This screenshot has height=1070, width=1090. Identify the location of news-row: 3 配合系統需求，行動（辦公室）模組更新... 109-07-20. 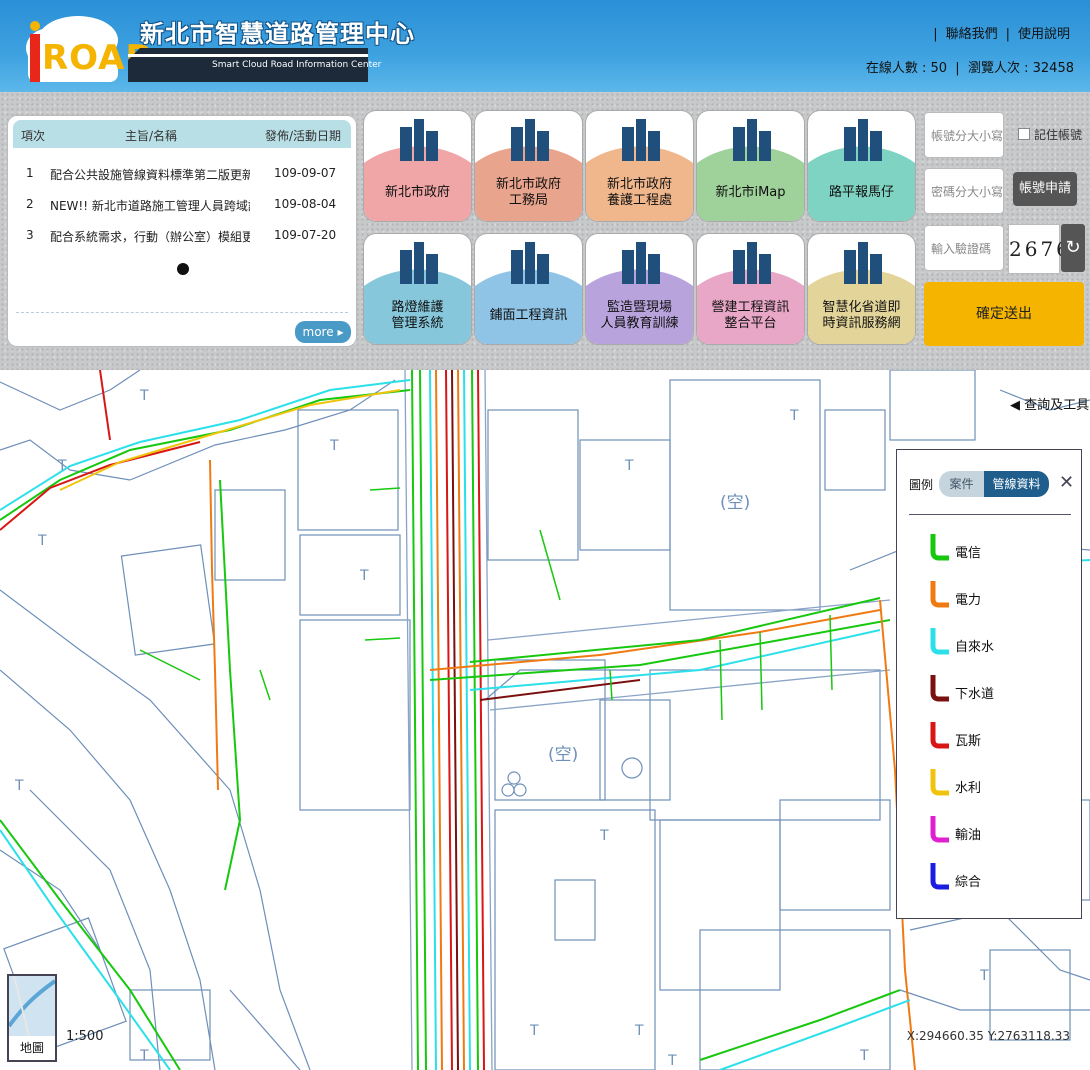
(182, 236).